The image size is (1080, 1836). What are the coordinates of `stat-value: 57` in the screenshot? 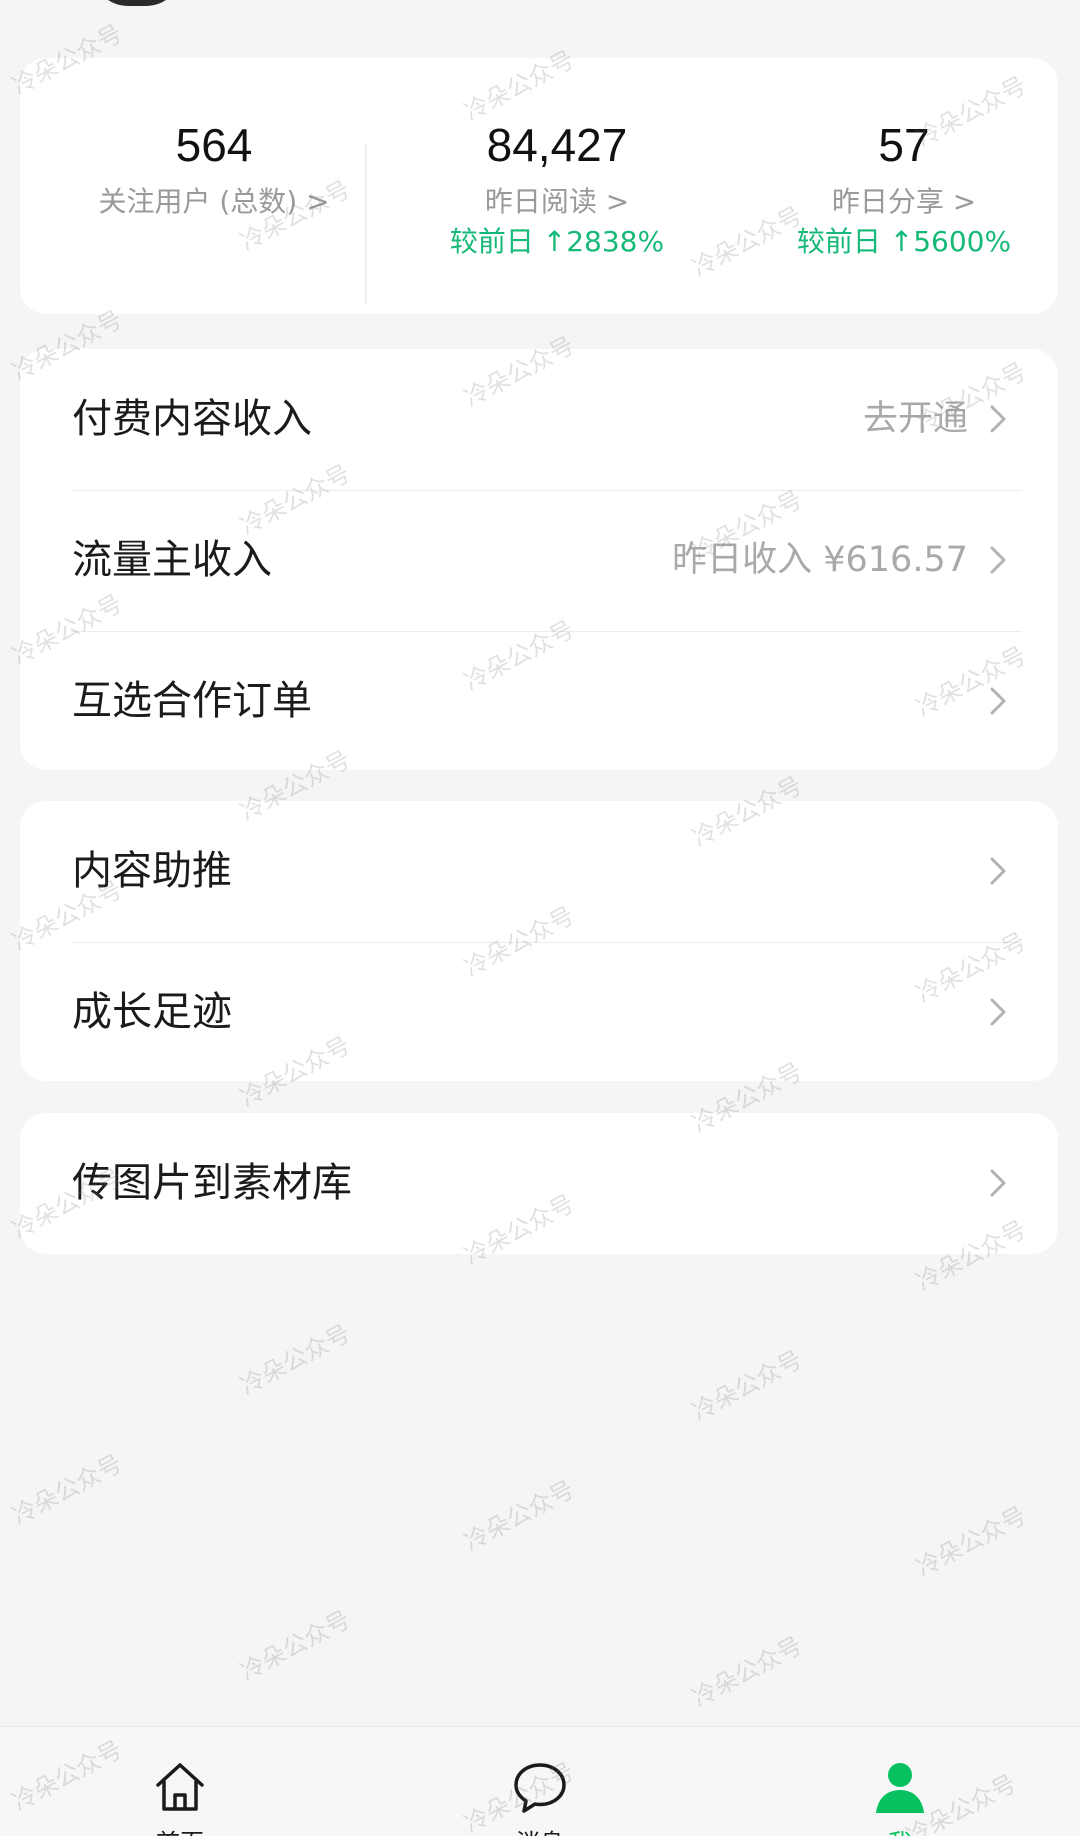 It's located at (904, 145).